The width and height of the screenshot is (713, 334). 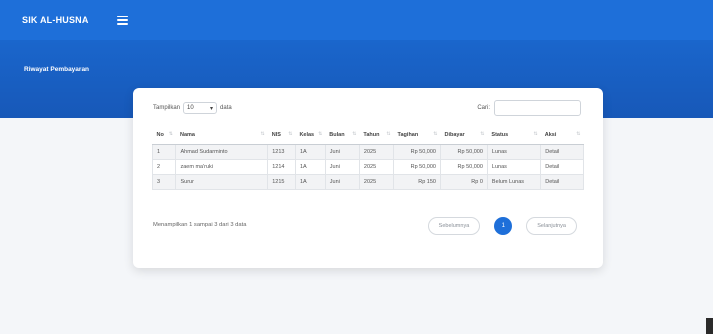 I want to click on previous-page-button: Sebelumnya, so click(x=454, y=226).